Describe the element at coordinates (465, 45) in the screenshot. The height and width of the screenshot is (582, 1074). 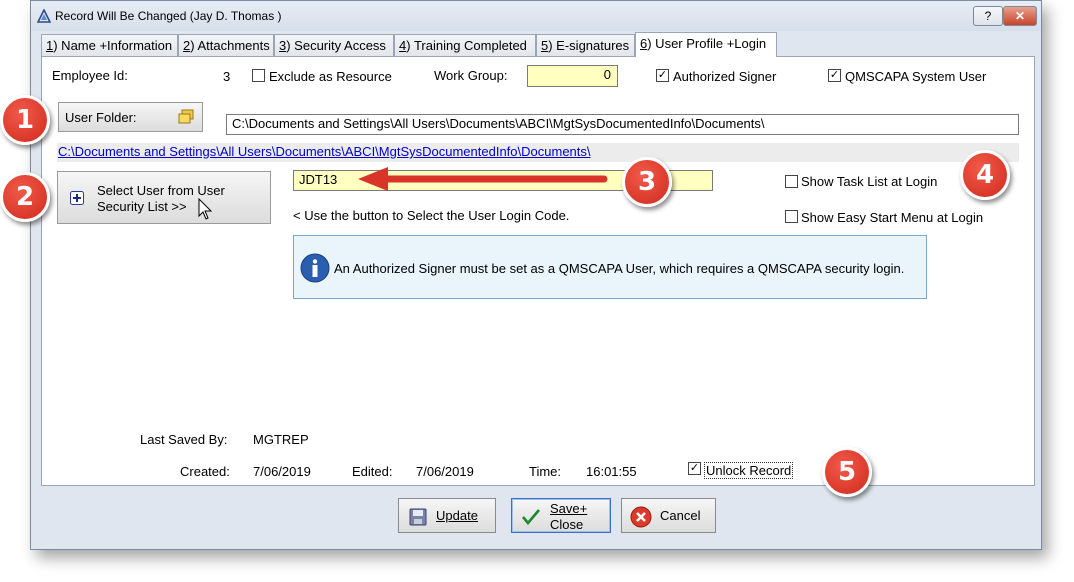
I see `tab-training-completed: 4) Training Completed` at that location.